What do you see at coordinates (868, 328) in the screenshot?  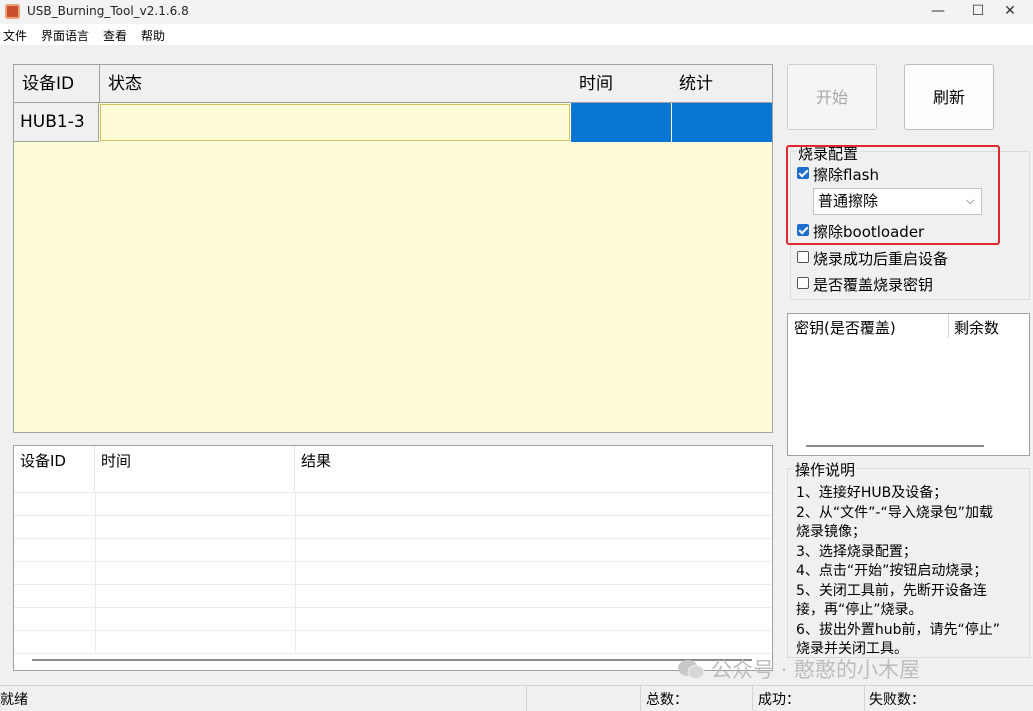 I see `key-column-key: 密钥(是否覆盖)` at bounding box center [868, 328].